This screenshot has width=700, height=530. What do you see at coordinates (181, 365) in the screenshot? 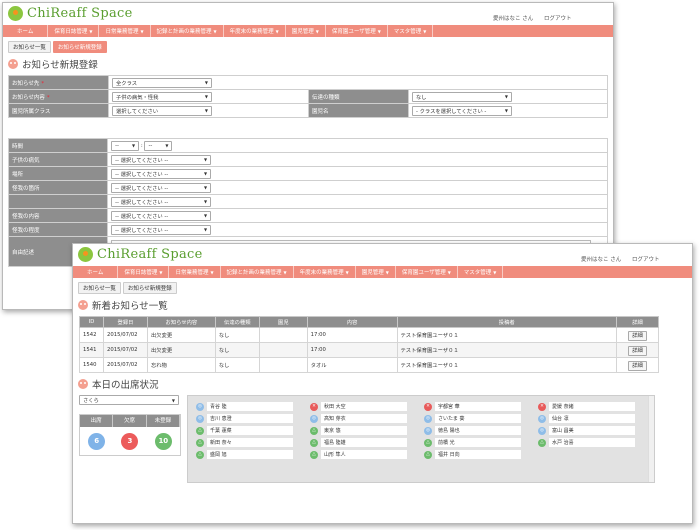
I see `cell-content: 忘れ物` at bounding box center [181, 365].